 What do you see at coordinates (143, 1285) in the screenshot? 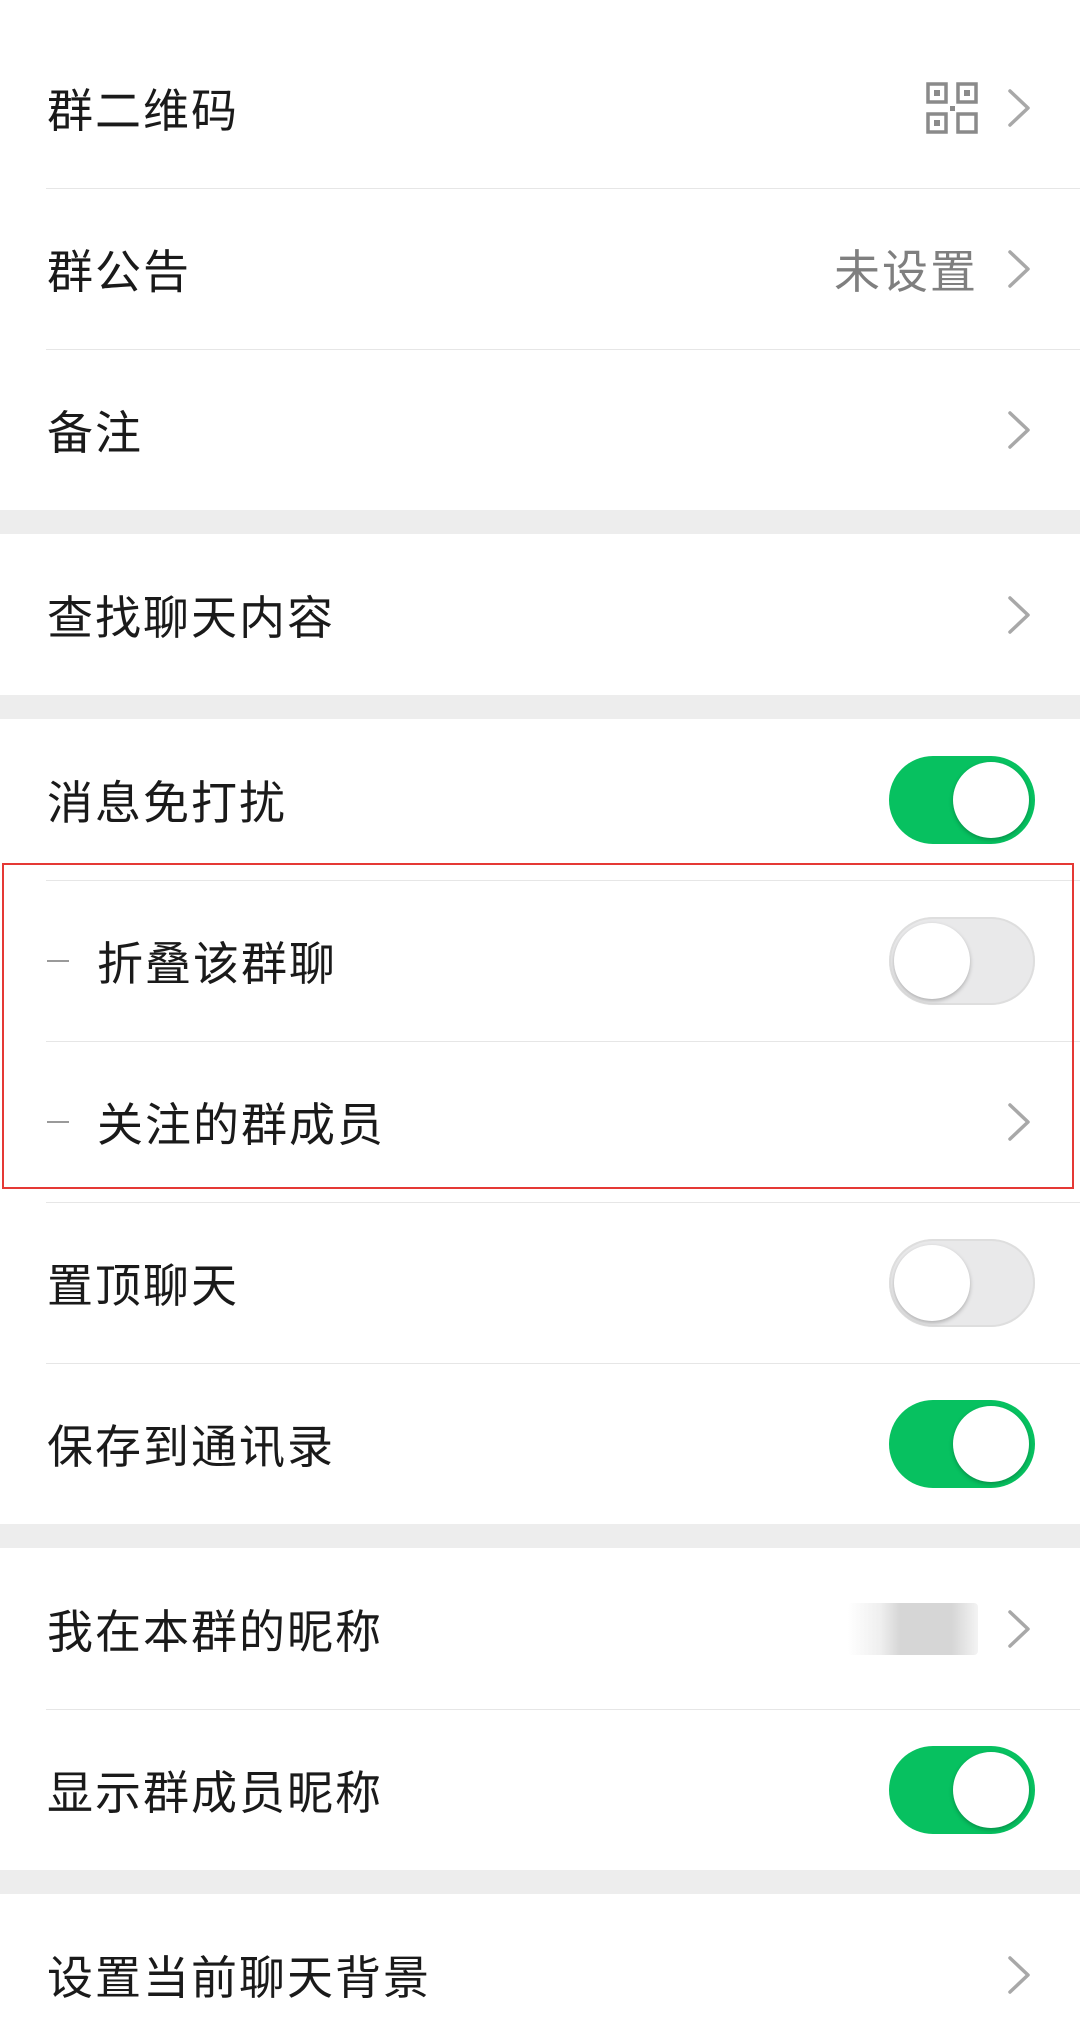
I see `pin-chat-label: 置顶聊天` at bounding box center [143, 1285].